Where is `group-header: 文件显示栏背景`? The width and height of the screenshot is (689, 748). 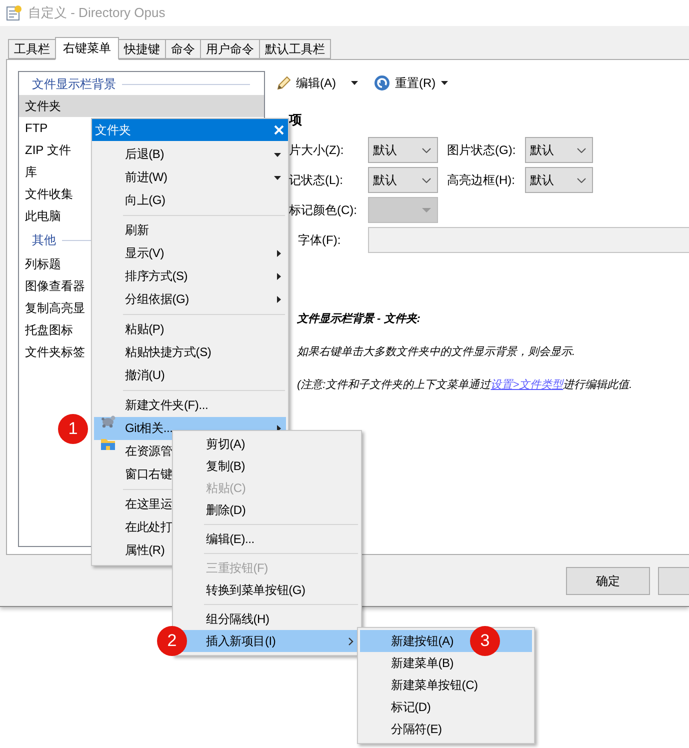
group-header: 文件显示栏背景 is located at coordinates (74, 84).